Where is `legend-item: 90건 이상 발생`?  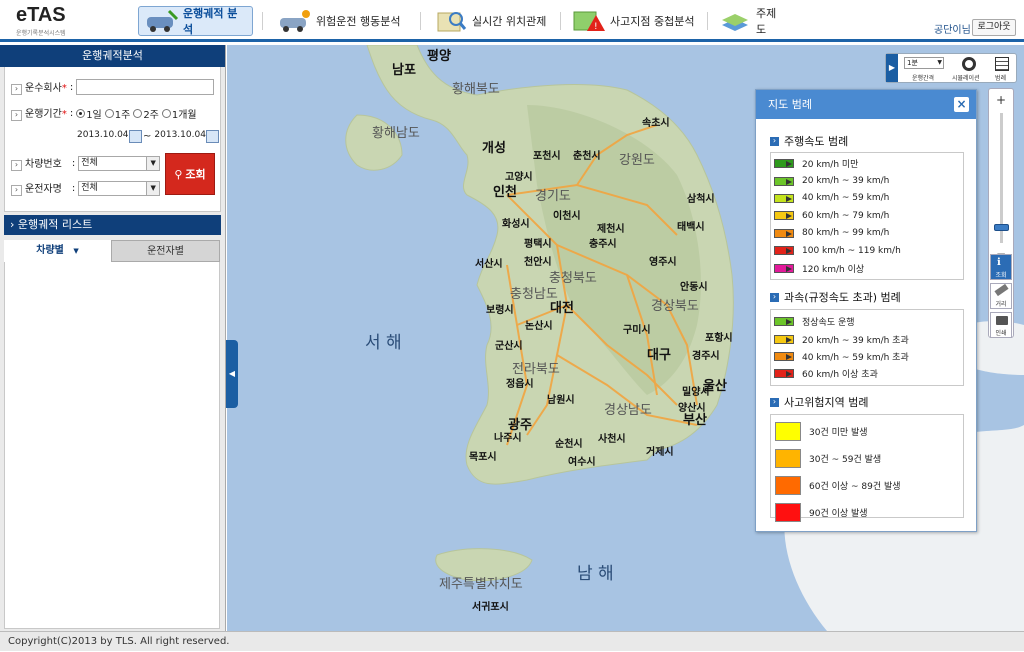
legend-item: 90건 이상 발생 is located at coordinates (867, 512).